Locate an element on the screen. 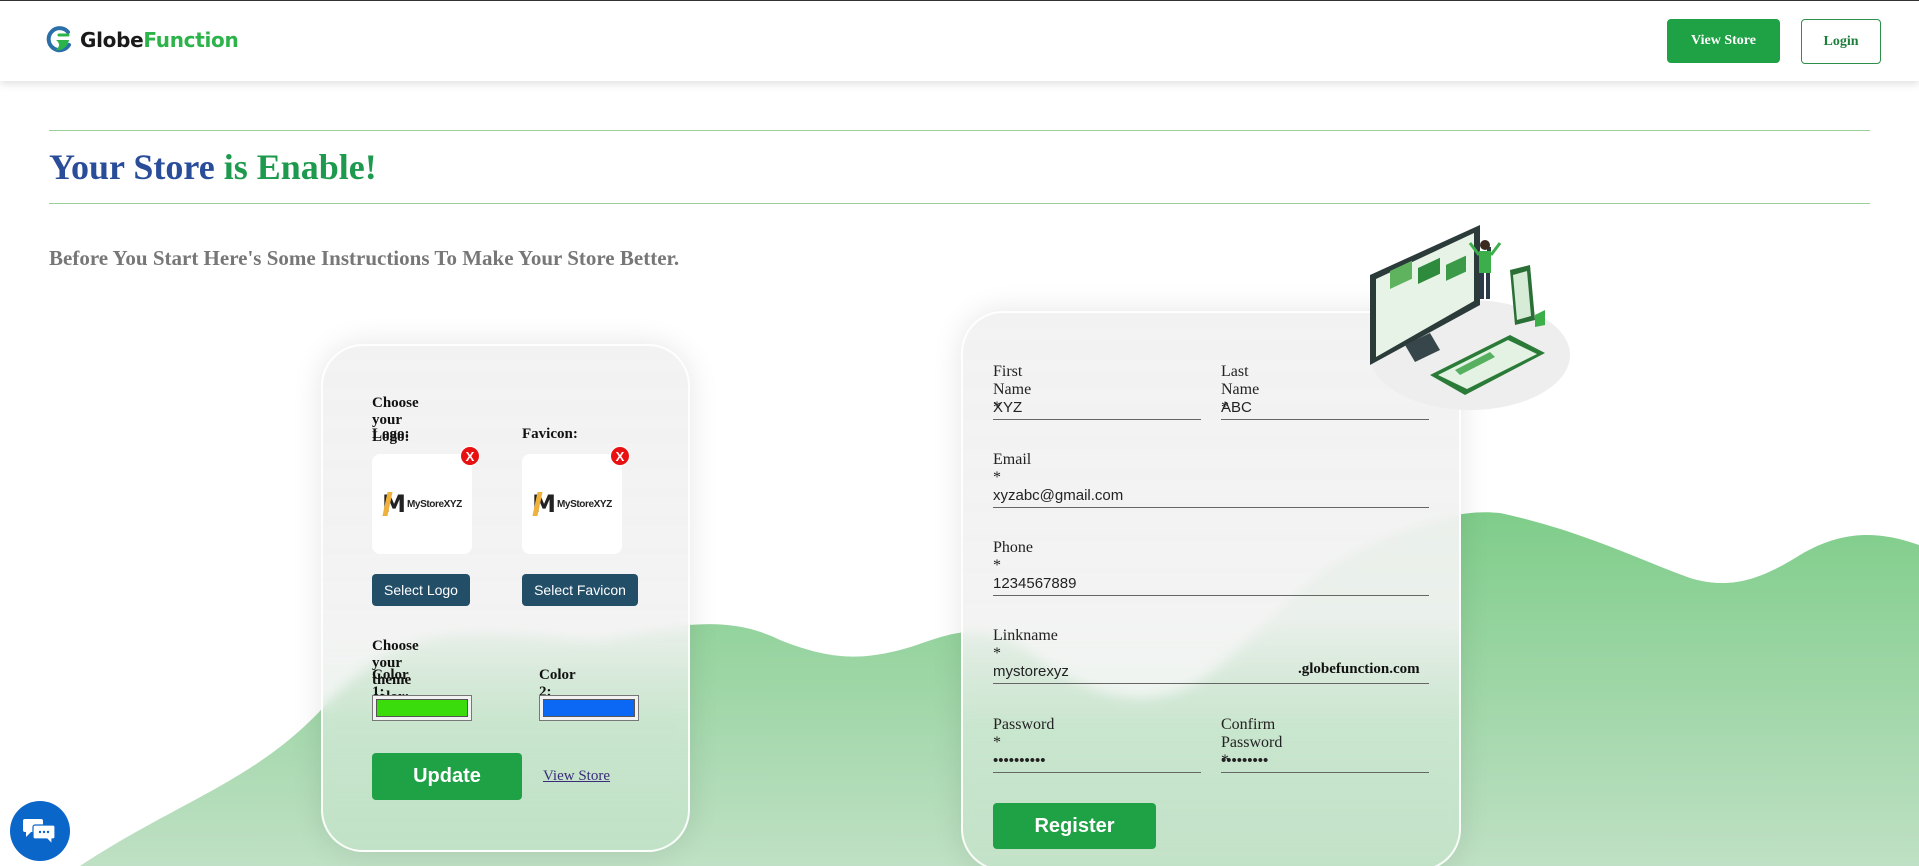 This screenshot has width=1919, height=866. brand-name: GlobeFunction is located at coordinates (159, 40).